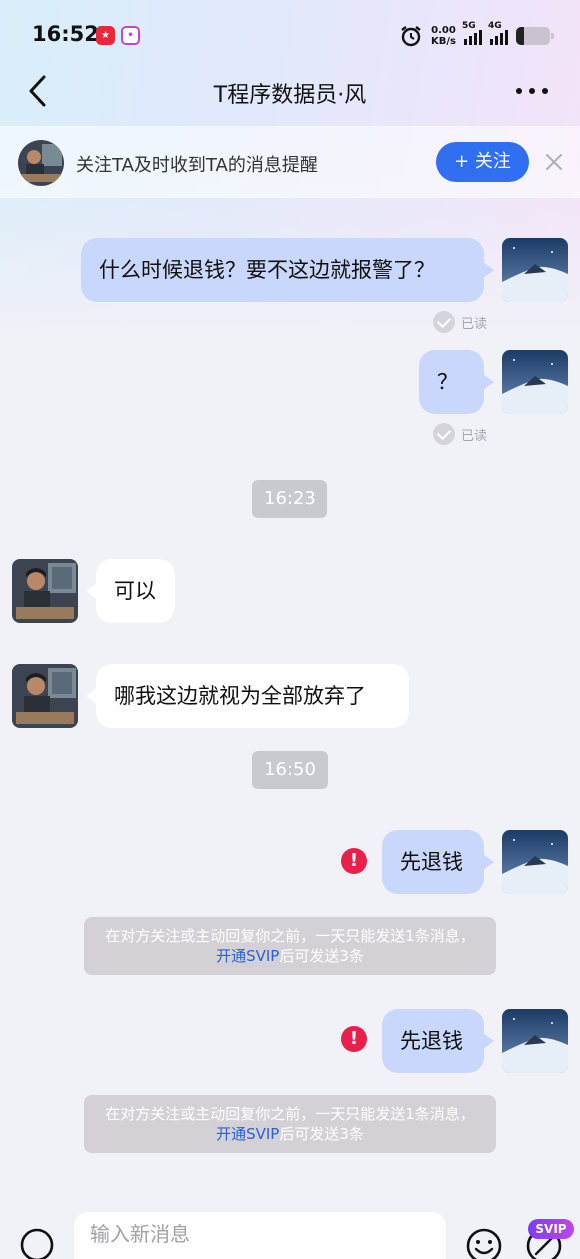 The width and height of the screenshot is (580, 1259). Describe the element at coordinates (411, 36) in the screenshot. I see `alarm-icon` at that location.